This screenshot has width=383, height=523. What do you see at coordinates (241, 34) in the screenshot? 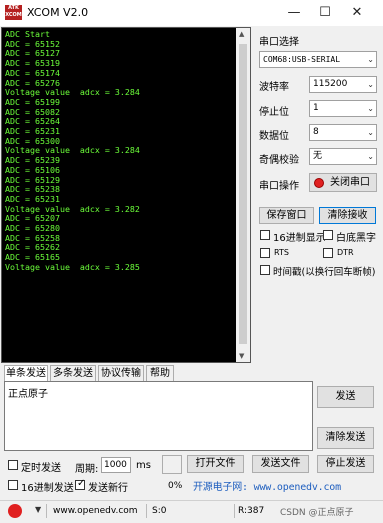
I see `scroll-up-icon: ▲` at bounding box center [241, 34].